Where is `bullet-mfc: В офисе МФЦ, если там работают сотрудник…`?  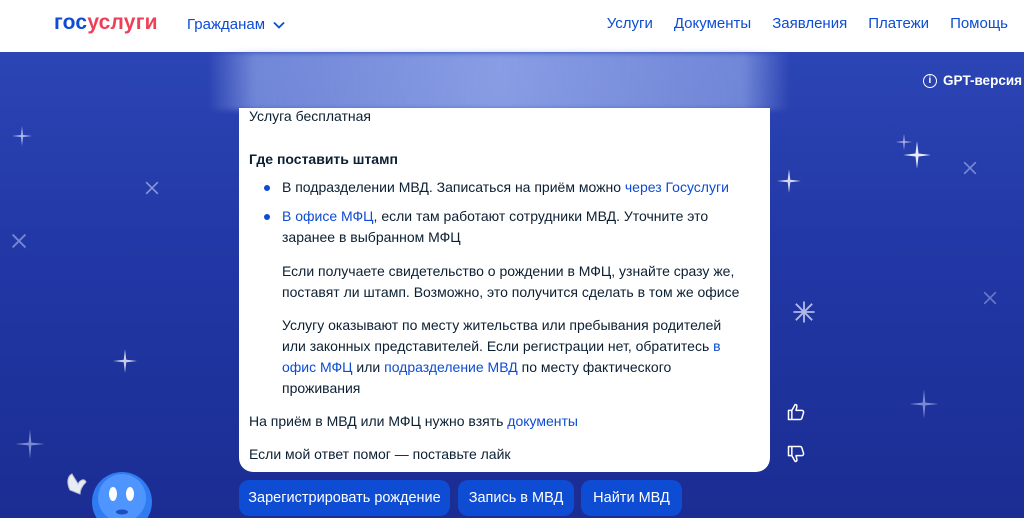
bullet-mfc: В офисе МФЦ, если там работают сотрудник… is located at coordinates (520, 216).